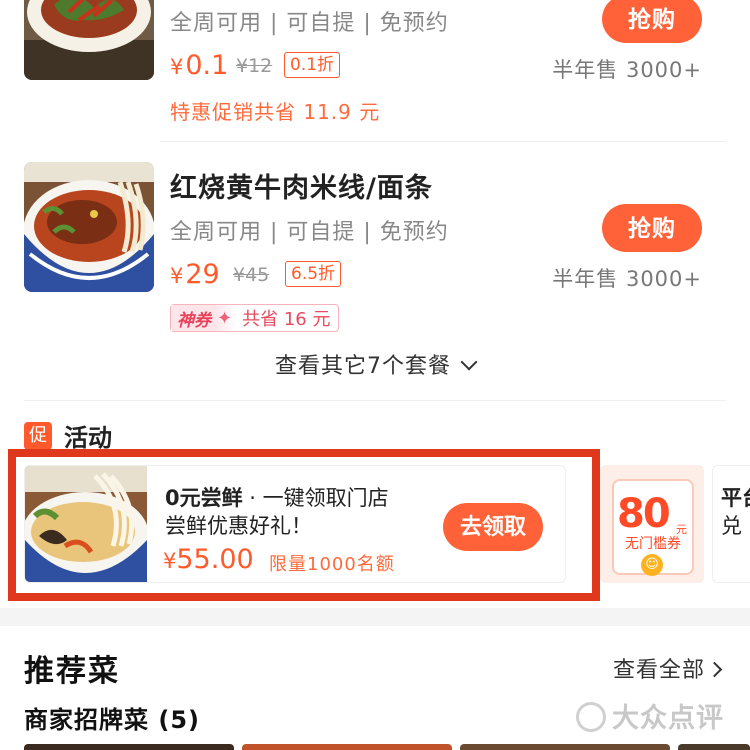 The image size is (750, 750). I want to click on see-all-link: 查看全部, so click(667, 668).